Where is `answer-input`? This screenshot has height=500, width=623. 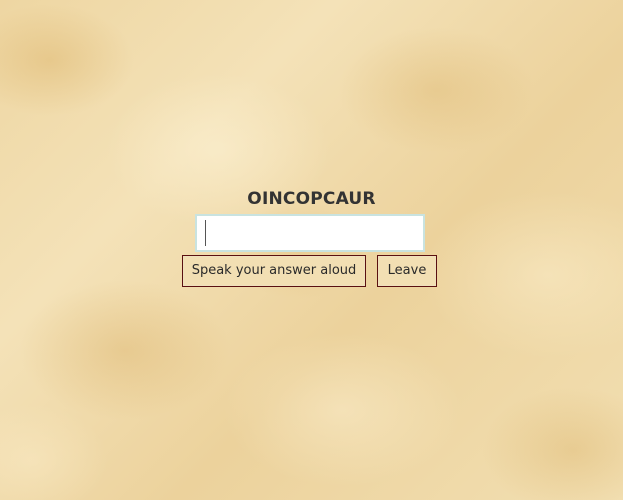 answer-input is located at coordinates (310, 233).